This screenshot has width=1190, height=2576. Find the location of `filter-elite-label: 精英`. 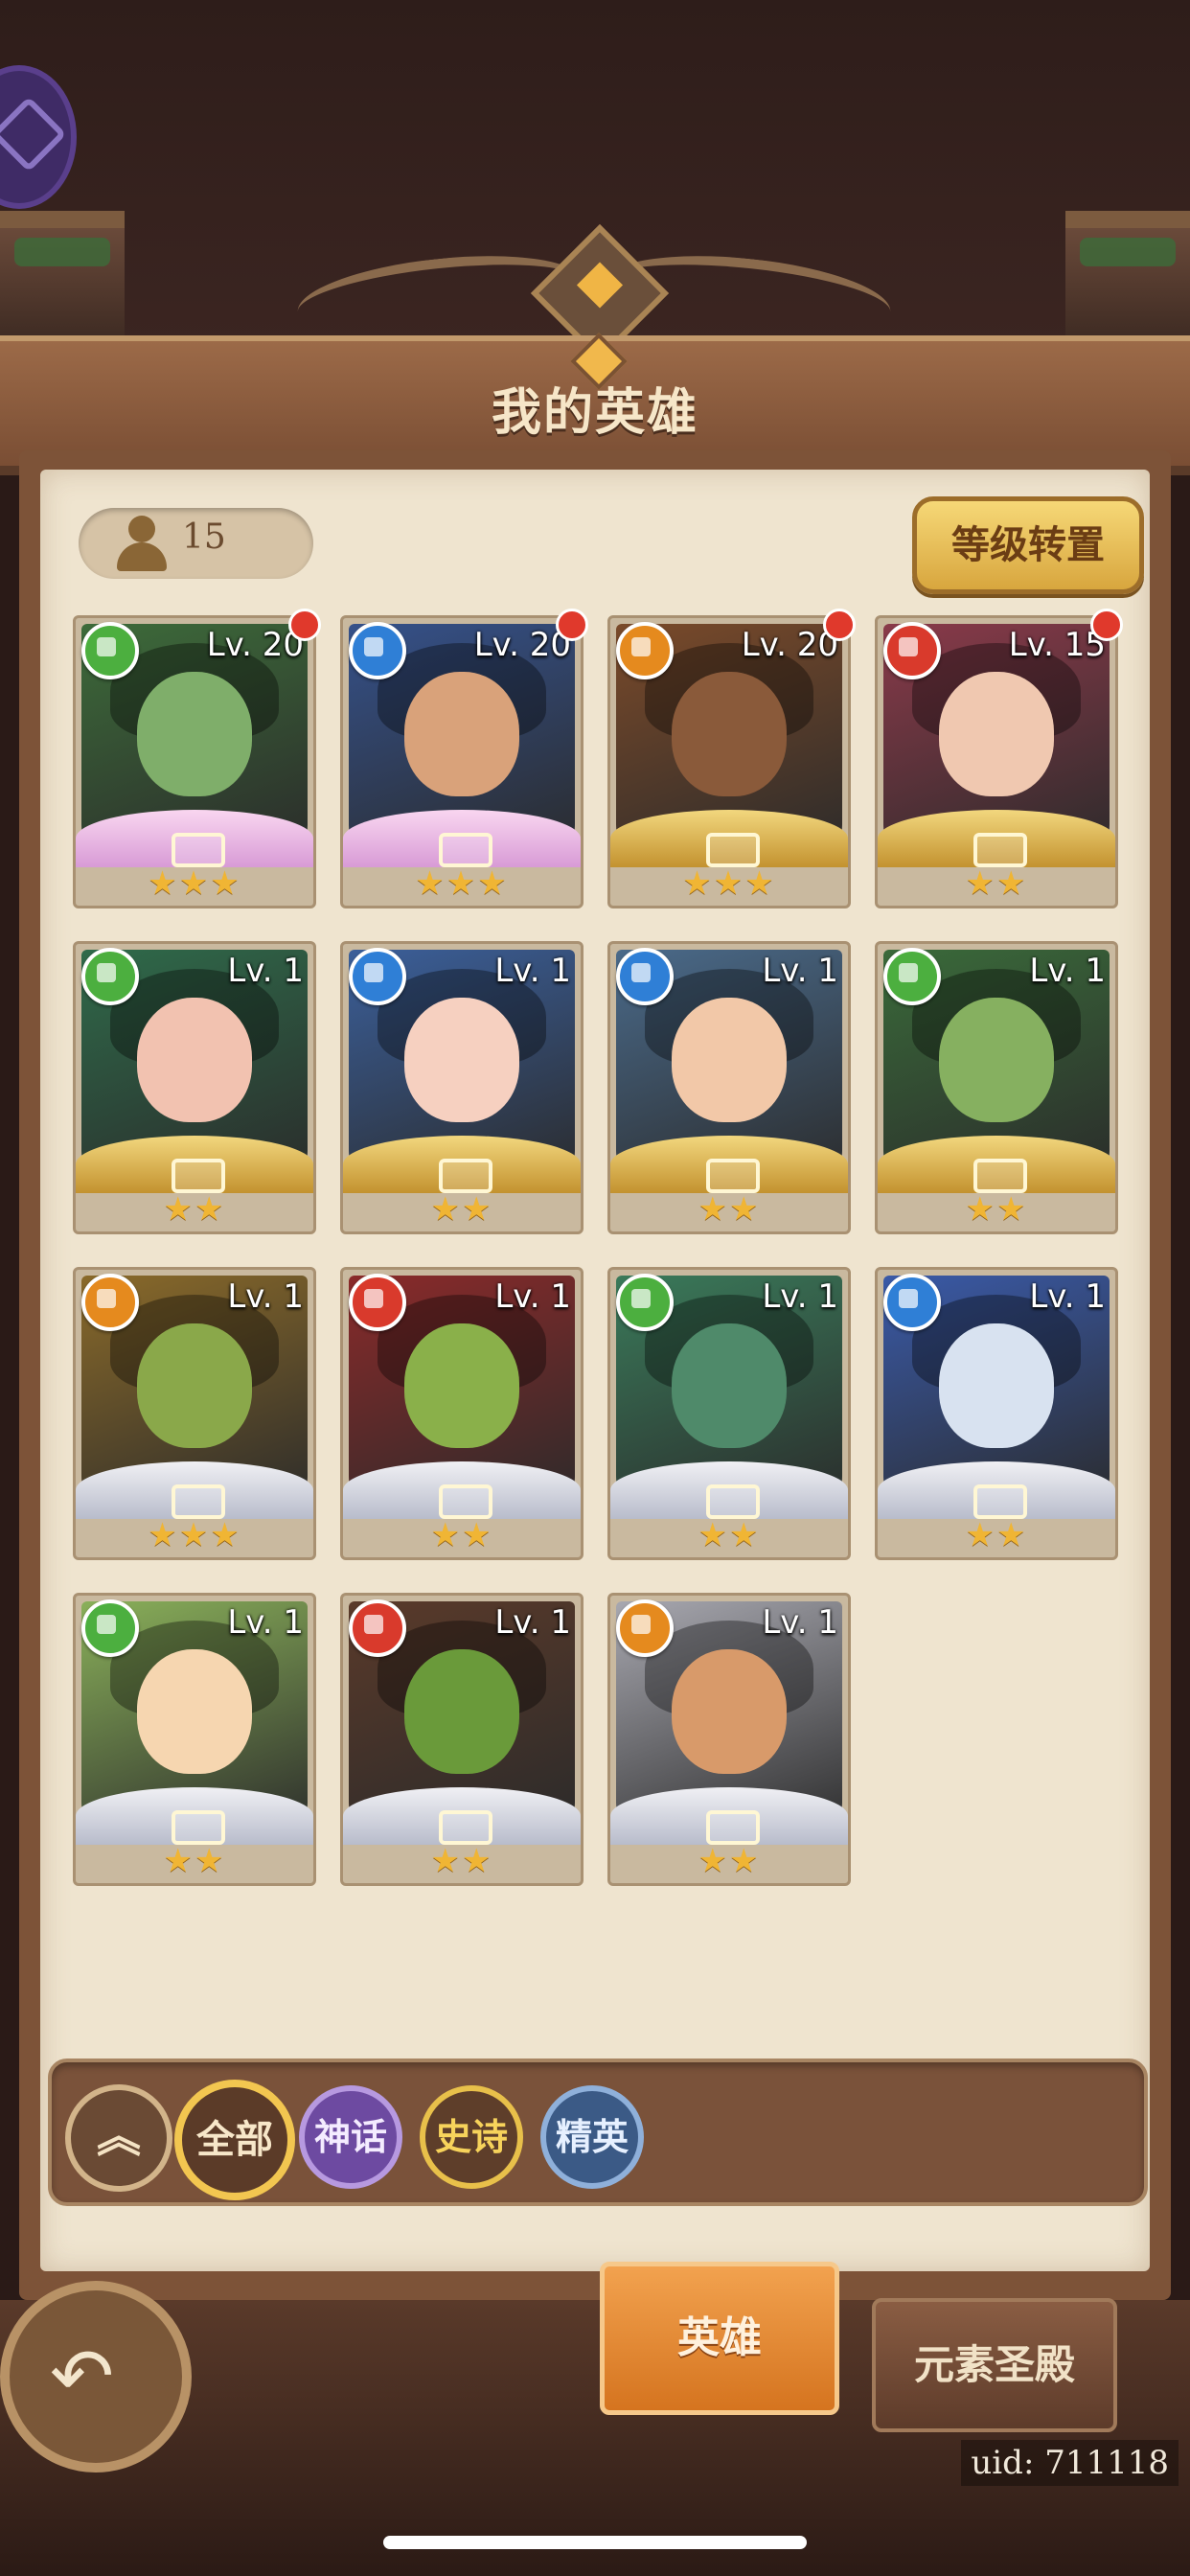

filter-elite-label: 精英 is located at coordinates (592, 2137).